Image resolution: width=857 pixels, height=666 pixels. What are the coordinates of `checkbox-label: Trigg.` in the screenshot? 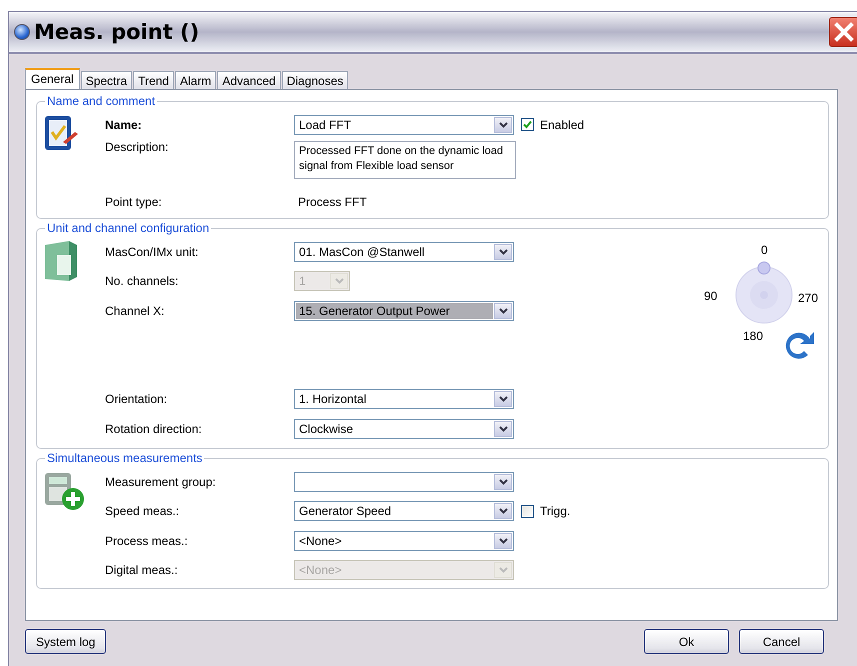 It's located at (555, 511).